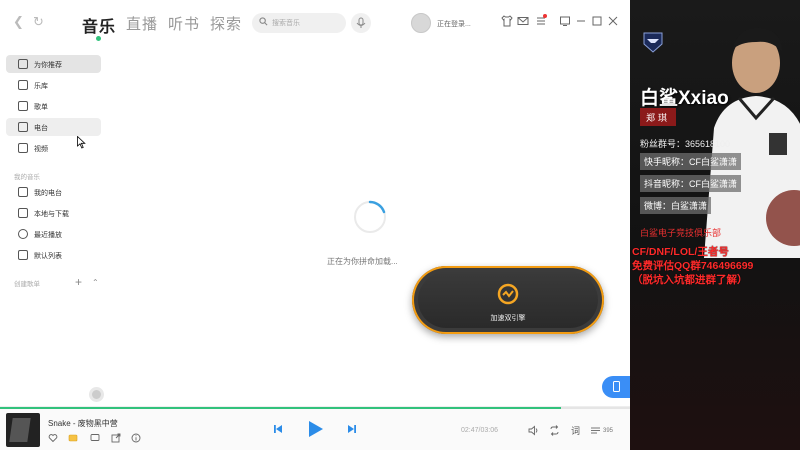 The image size is (800, 450). I want to click on album-art, so click(23, 430).